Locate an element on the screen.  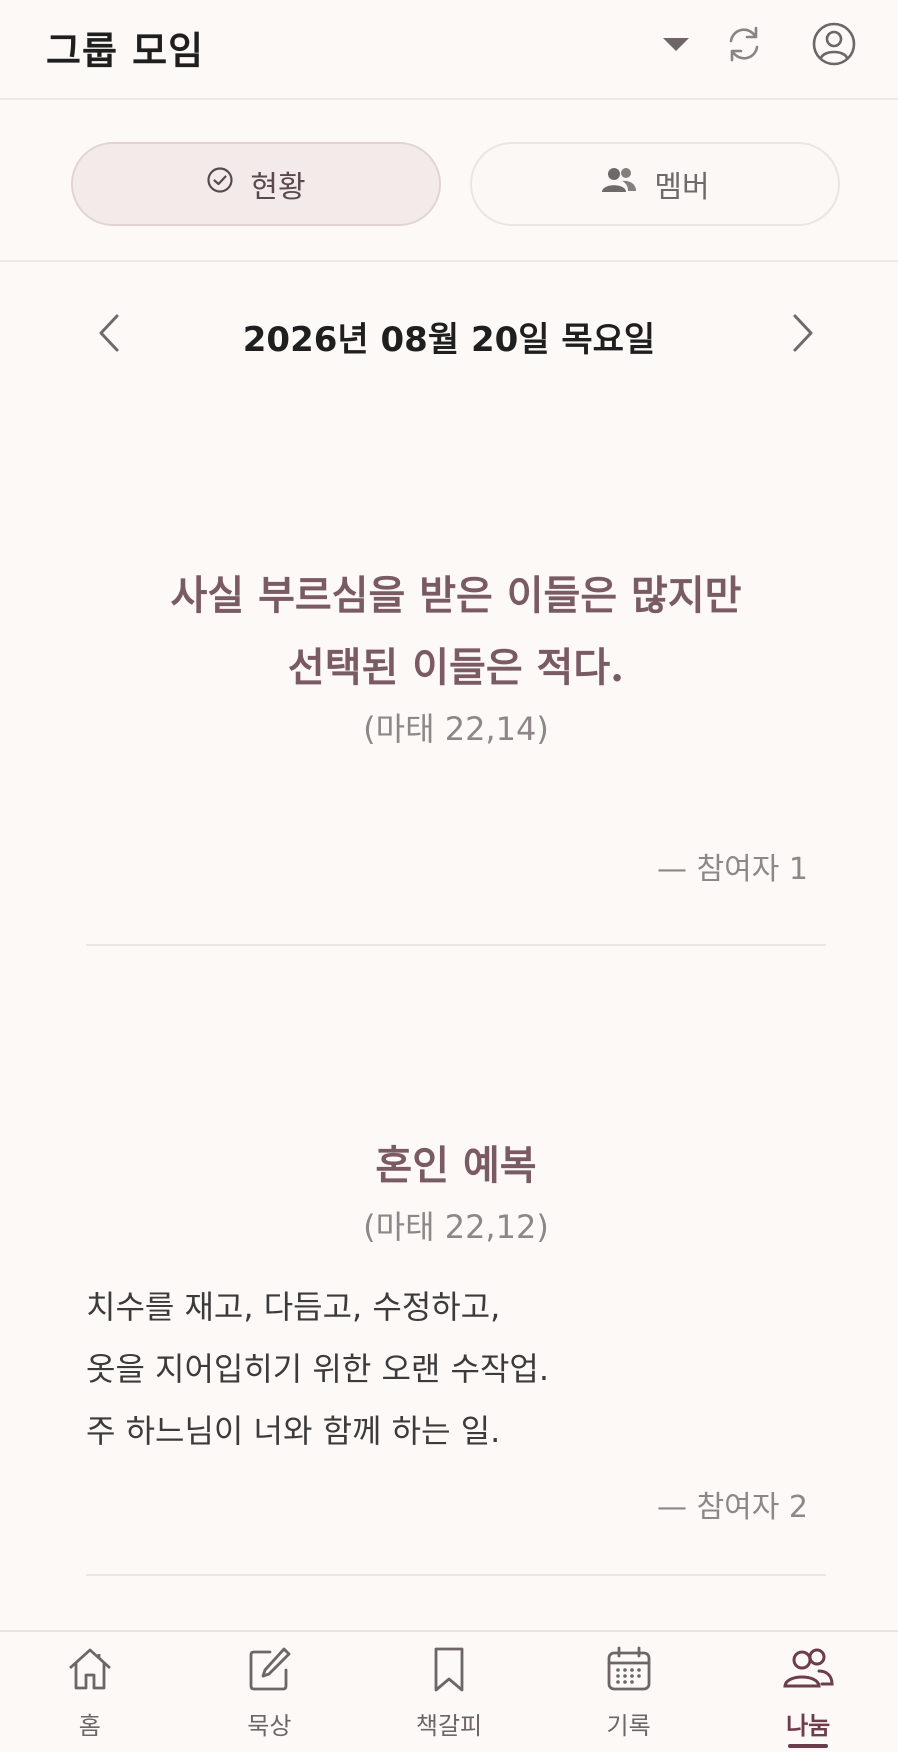
nav-record: 기록 is located at coordinates (629, 1692).